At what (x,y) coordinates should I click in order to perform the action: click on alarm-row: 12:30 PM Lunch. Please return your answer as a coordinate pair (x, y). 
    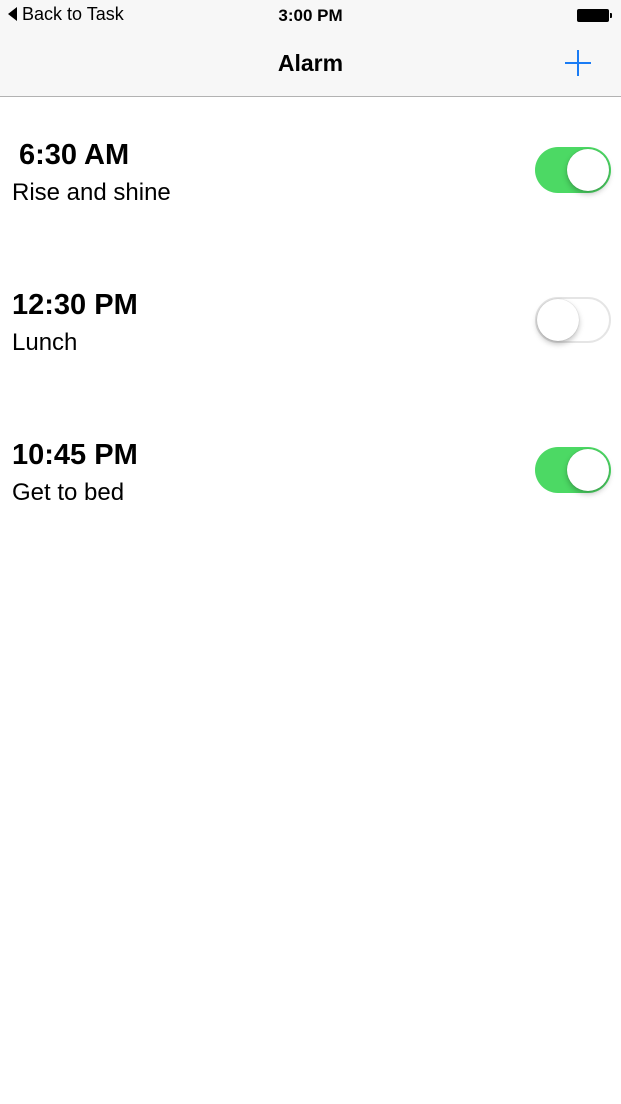
    Looking at the image, I should click on (310, 322).